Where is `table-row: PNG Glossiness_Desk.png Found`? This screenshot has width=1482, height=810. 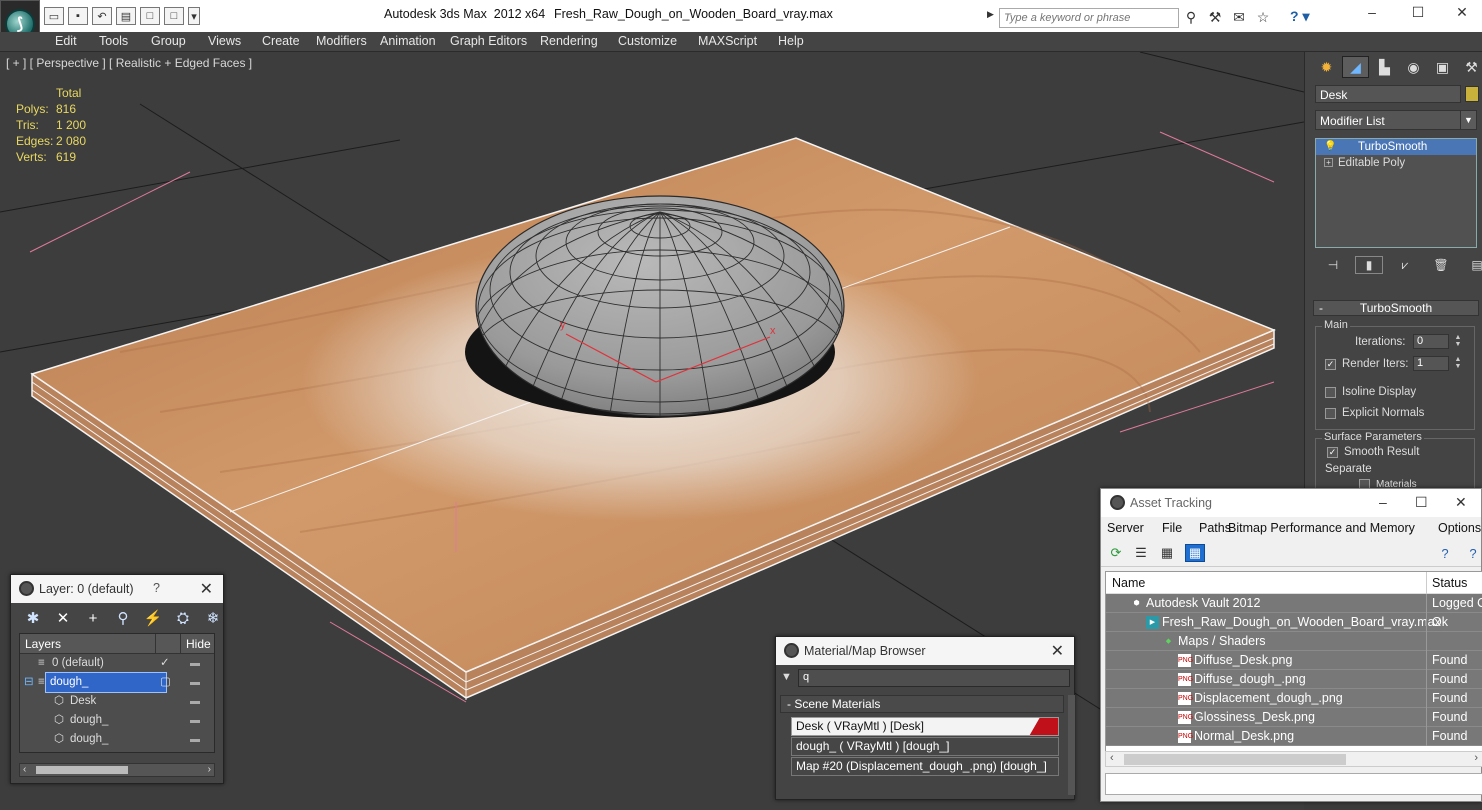 table-row: PNG Glossiness_Desk.png Found is located at coordinates (1294, 717).